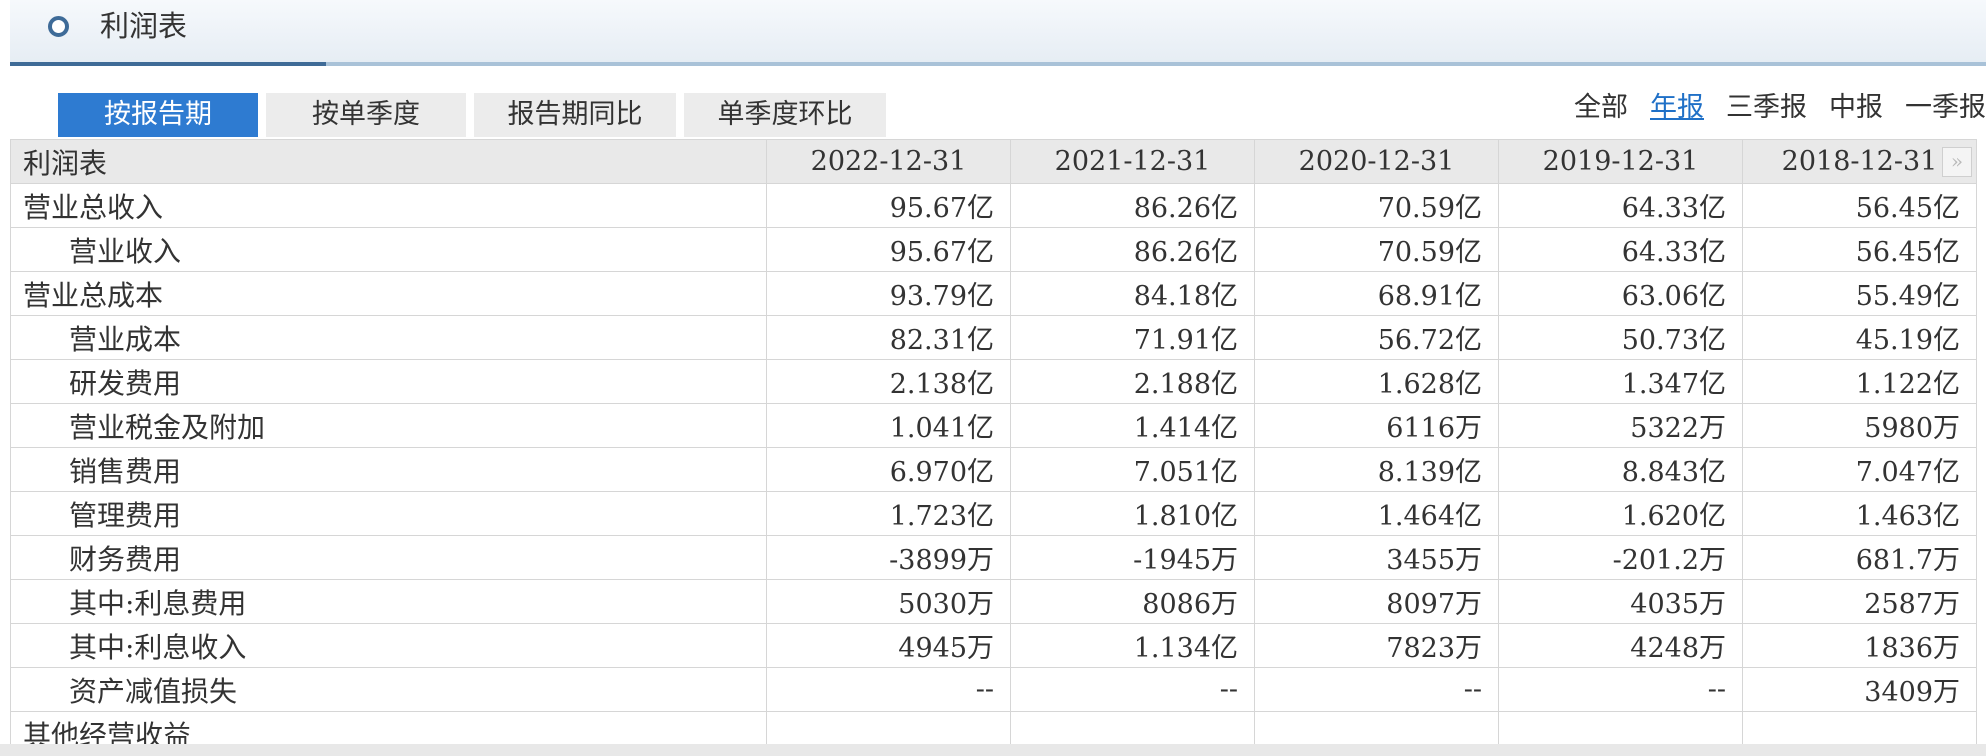 The width and height of the screenshot is (1986, 756). I want to click on row-label: 资产减值损失, so click(388, 689).